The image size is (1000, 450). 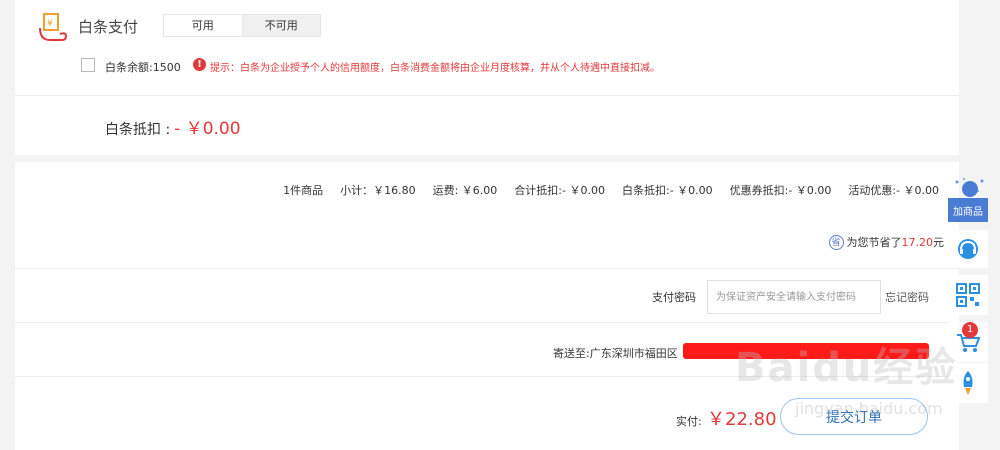 I want to click on total-deduct: 合计抵扣:- ￥0.00, so click(x=559, y=190).